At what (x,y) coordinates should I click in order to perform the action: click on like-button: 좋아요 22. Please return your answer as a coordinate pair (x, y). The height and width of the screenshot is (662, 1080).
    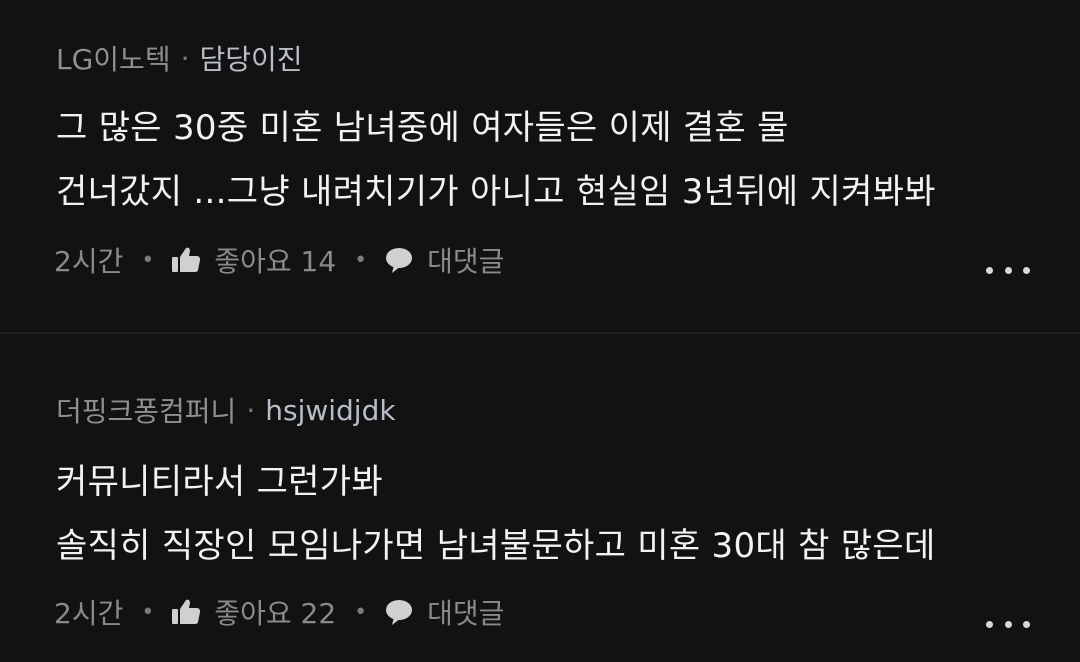
    Looking at the image, I should click on (253, 612).